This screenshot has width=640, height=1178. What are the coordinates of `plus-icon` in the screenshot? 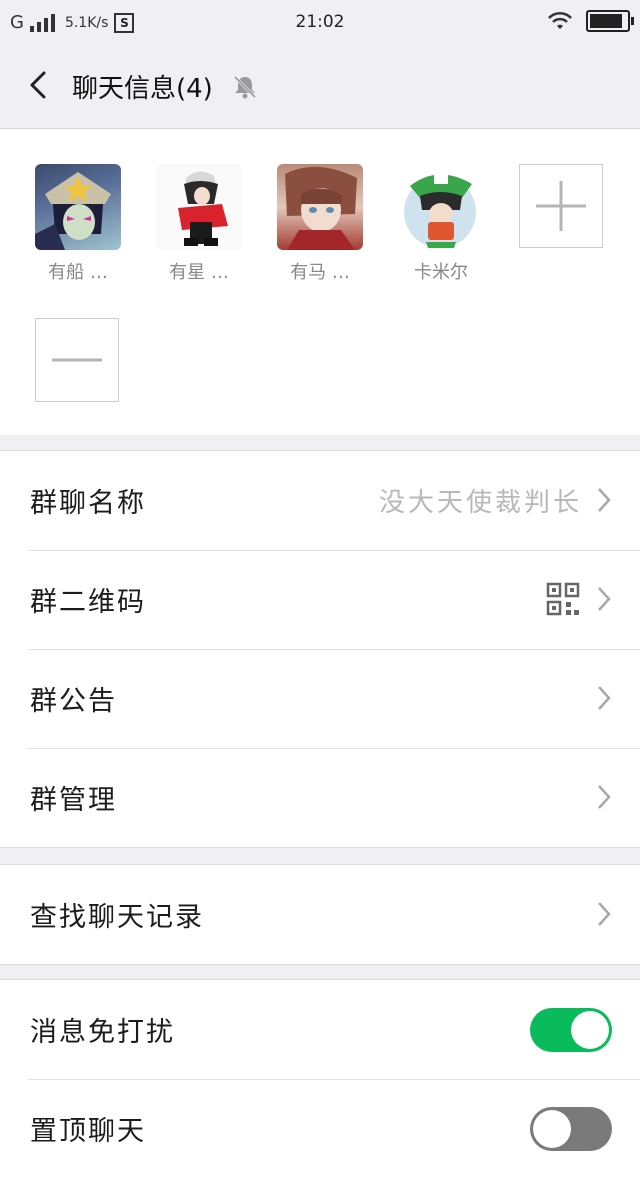 It's located at (561, 206).